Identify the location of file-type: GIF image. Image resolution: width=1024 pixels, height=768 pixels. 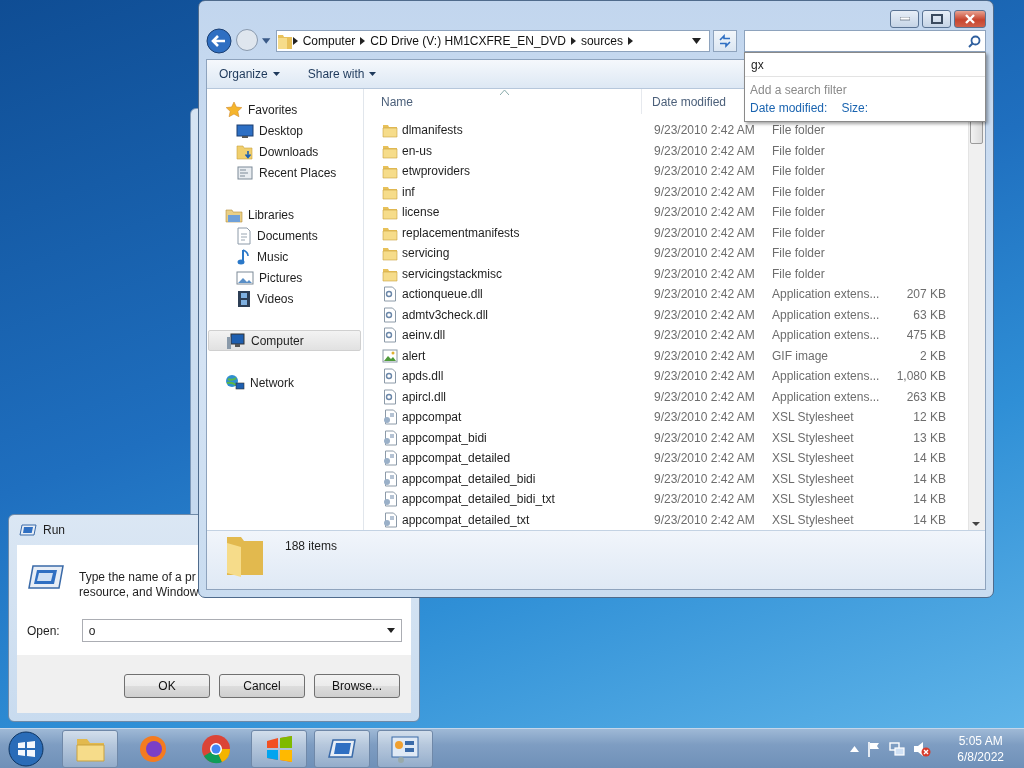
(800, 355).